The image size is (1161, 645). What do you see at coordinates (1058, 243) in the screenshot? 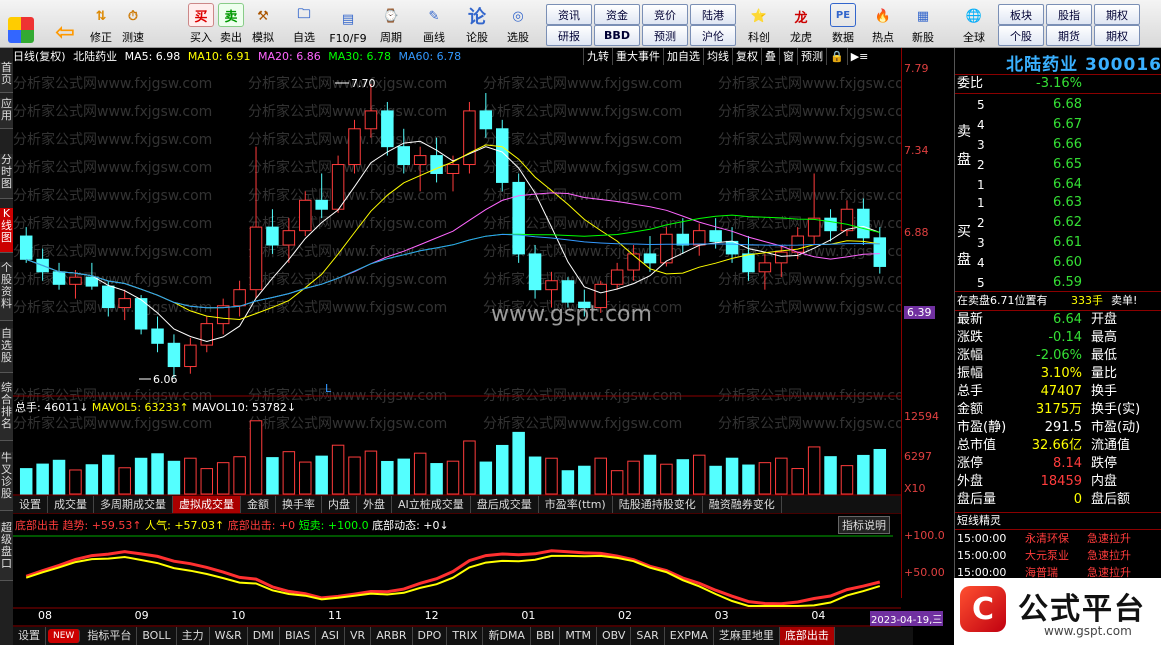
I see `bid-row: 3 6.61` at bounding box center [1058, 243].